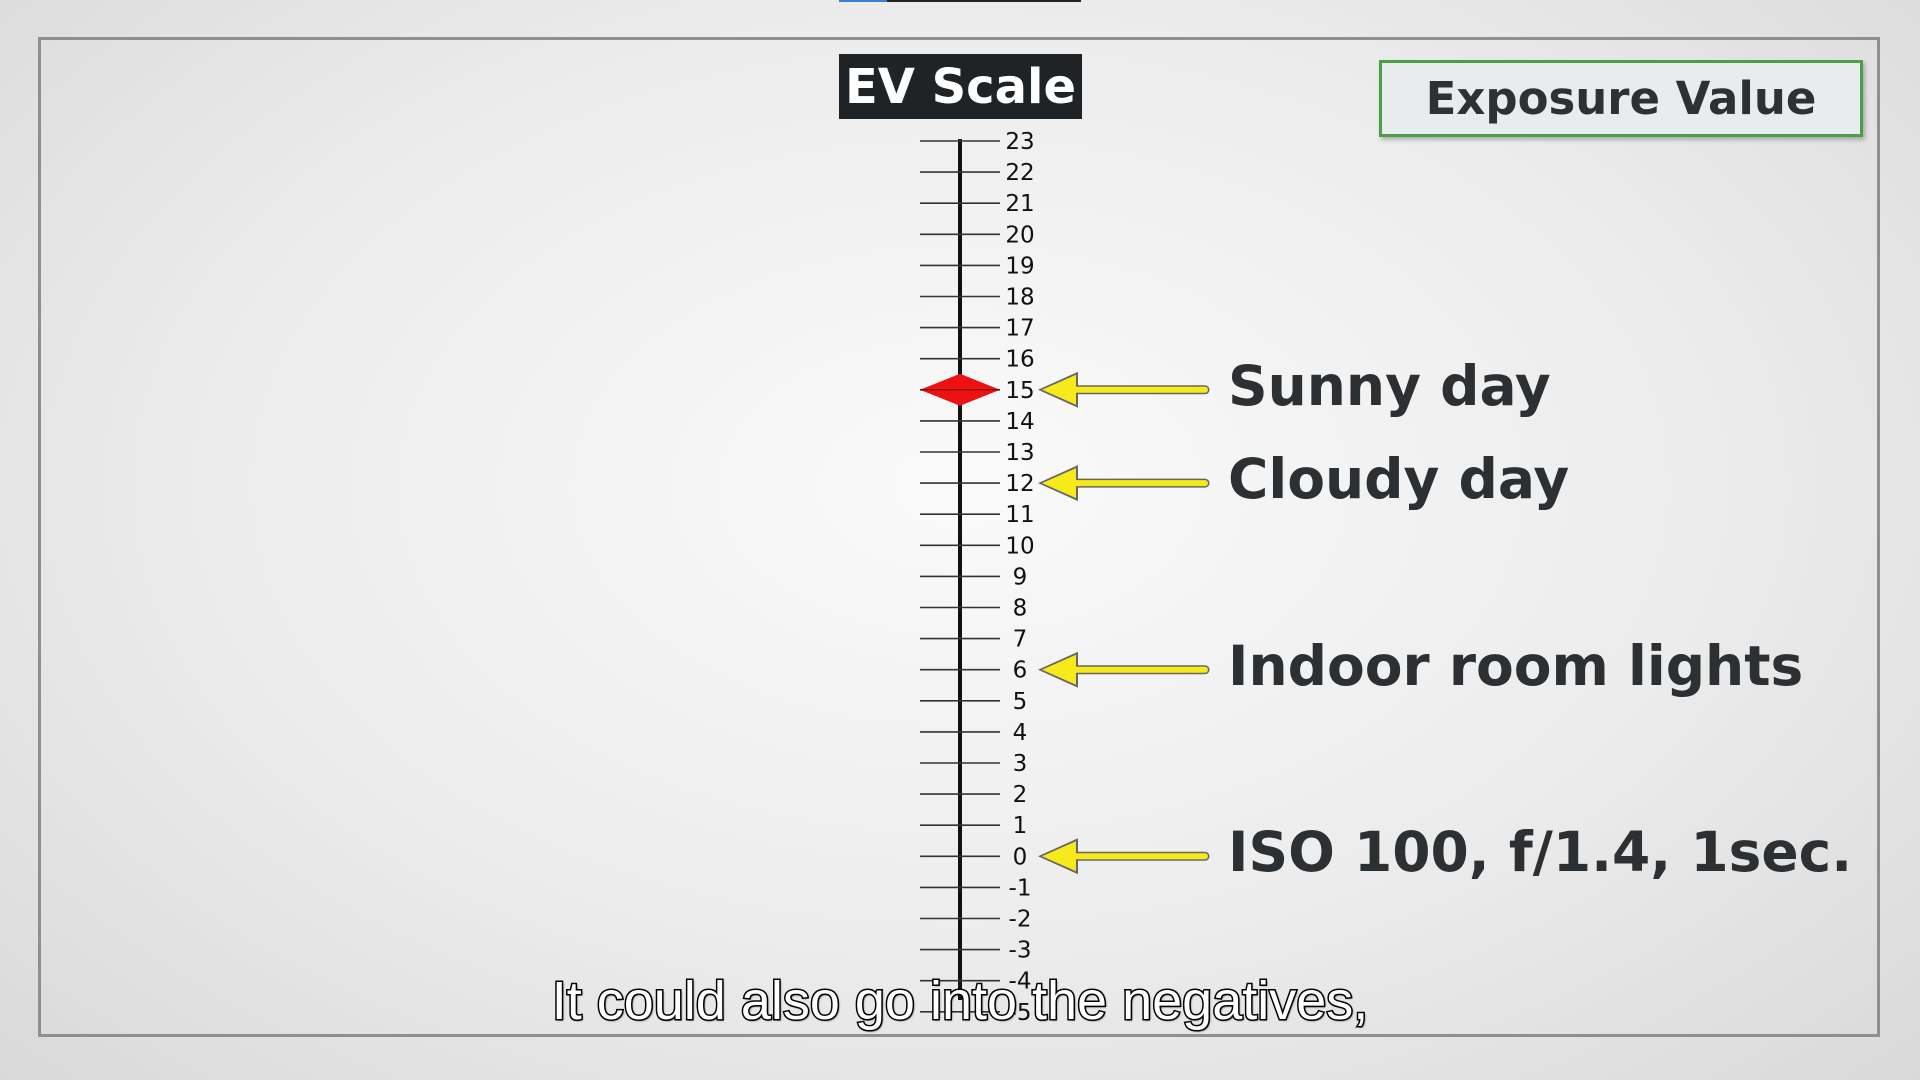 The height and width of the screenshot is (1080, 1920). Describe the element at coordinates (1020, 920) in the screenshot. I see `scale-tick-label: -2` at that location.